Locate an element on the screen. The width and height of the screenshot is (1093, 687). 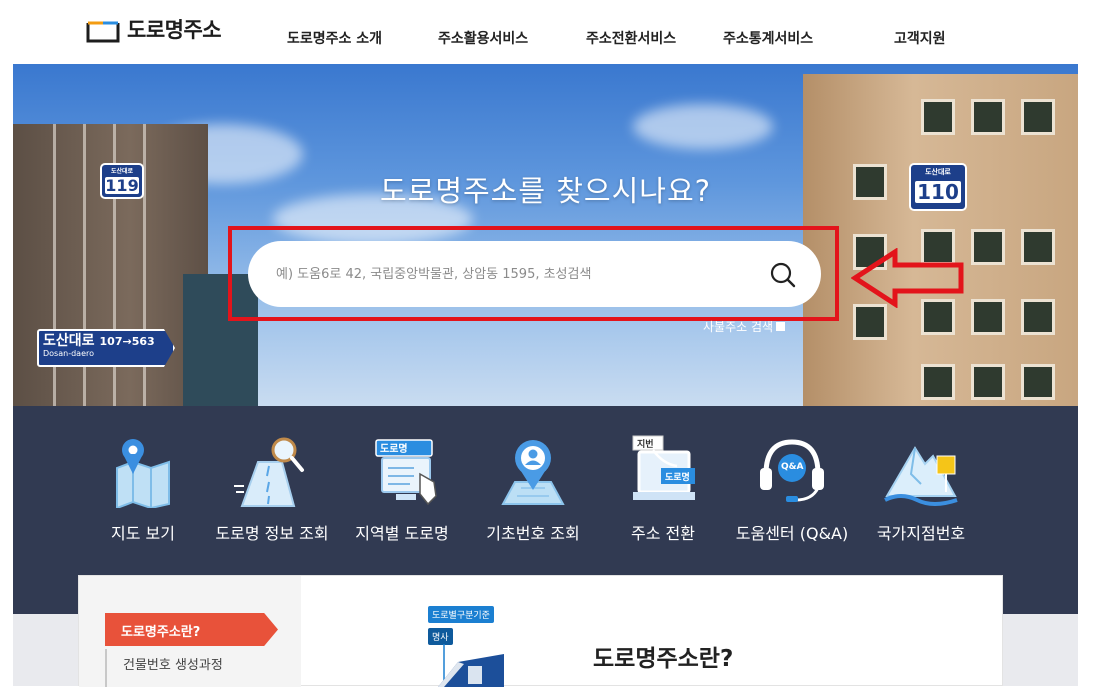
quick-menu-road-info: 도로명 정보 조회 is located at coordinates (272, 489).